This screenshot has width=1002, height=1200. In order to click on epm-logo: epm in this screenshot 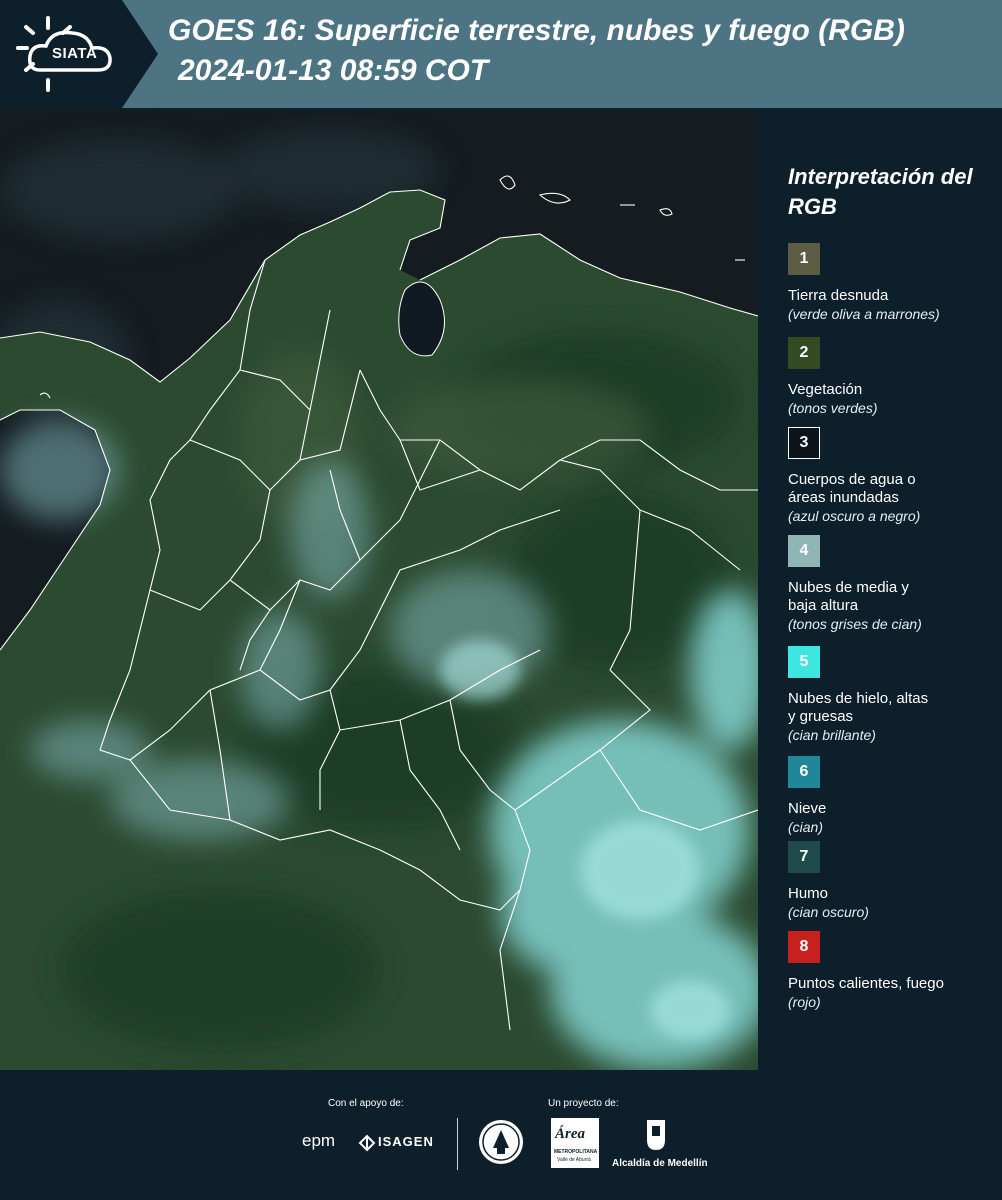, I will do `click(319, 1140)`.